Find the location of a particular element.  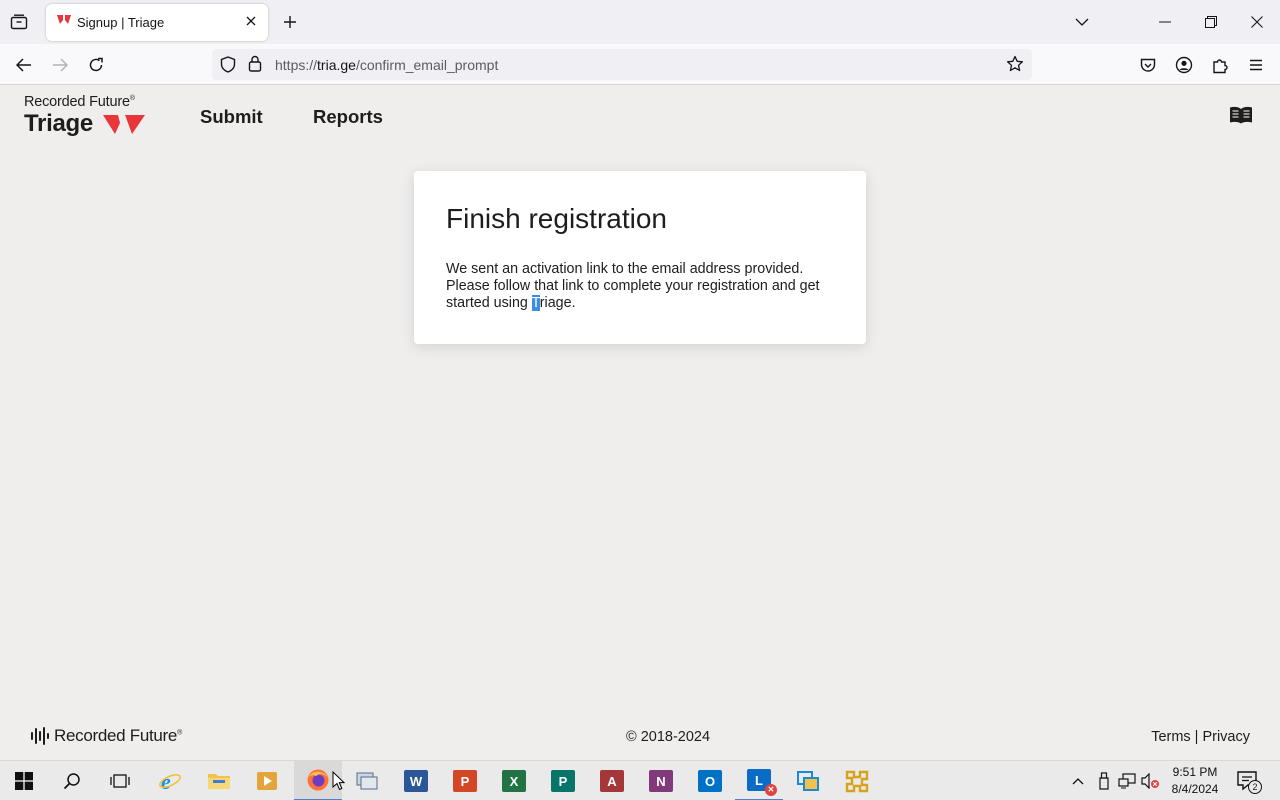

tab-title: Signup | Triage is located at coordinates (121, 22).